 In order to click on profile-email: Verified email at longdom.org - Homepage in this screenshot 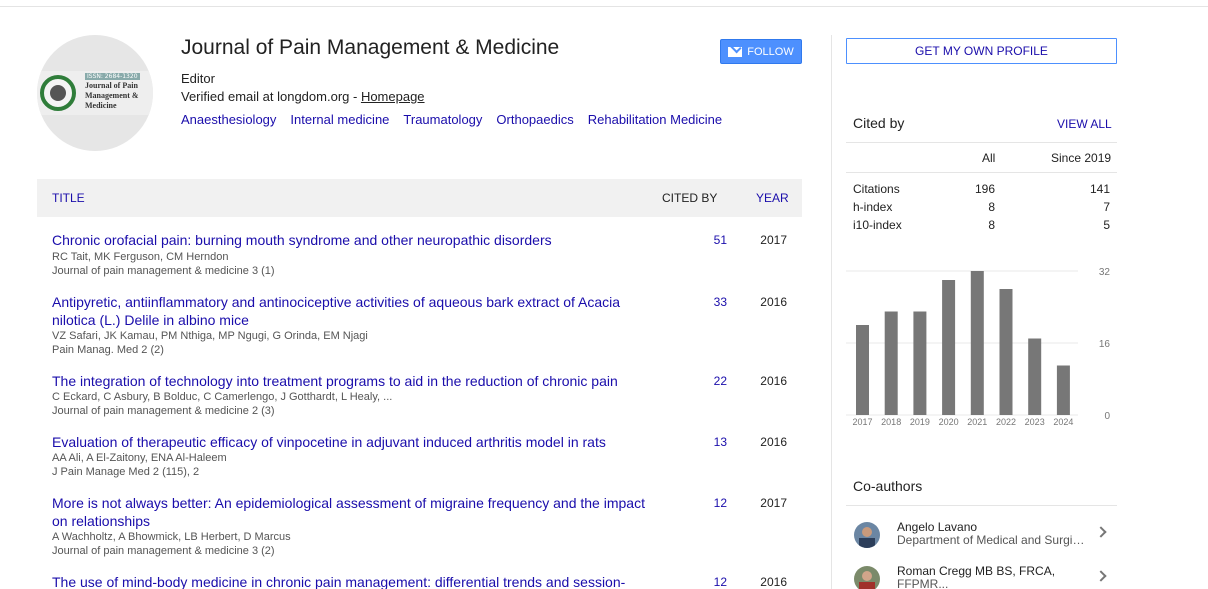, I will do `click(303, 96)`.